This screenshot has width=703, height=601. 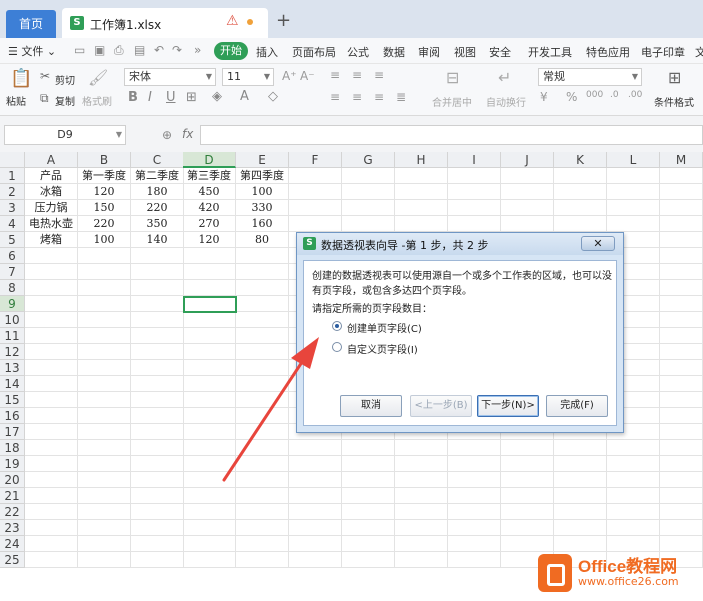 What do you see at coordinates (12, 528) in the screenshot?
I see `row-header-23: 23` at bounding box center [12, 528].